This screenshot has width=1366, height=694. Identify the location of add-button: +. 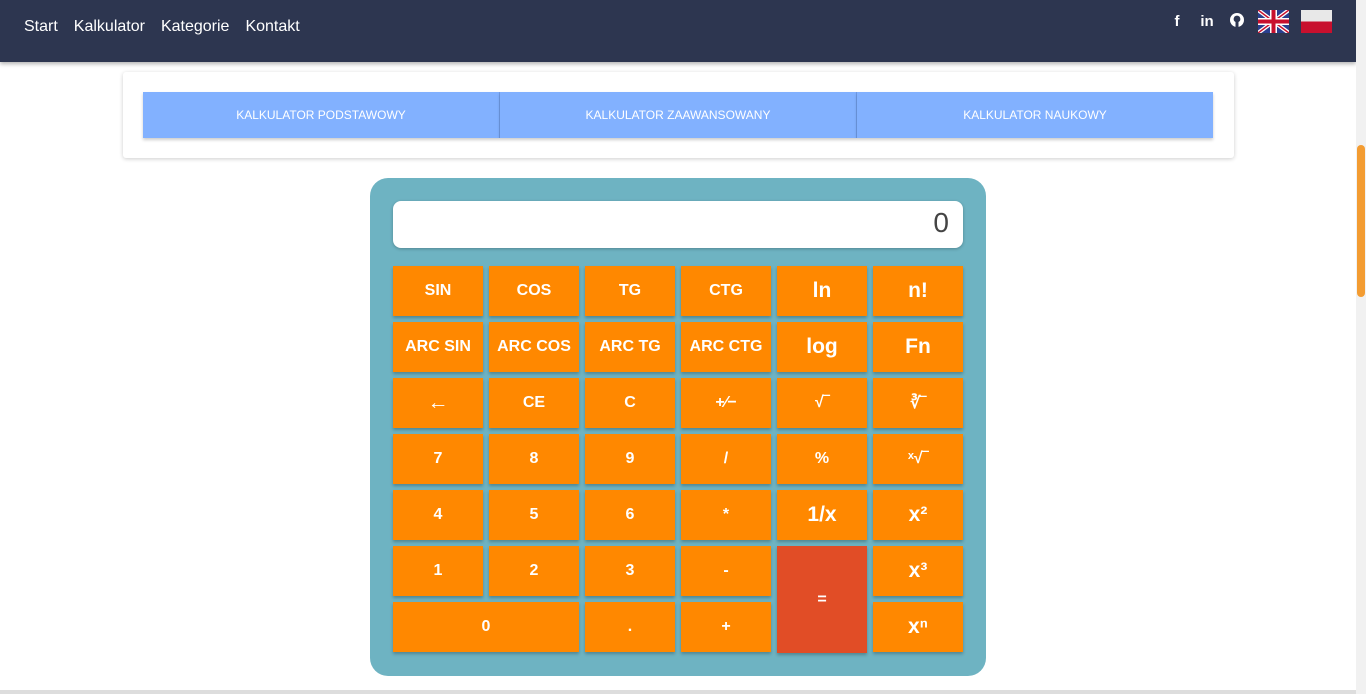
(726, 627).